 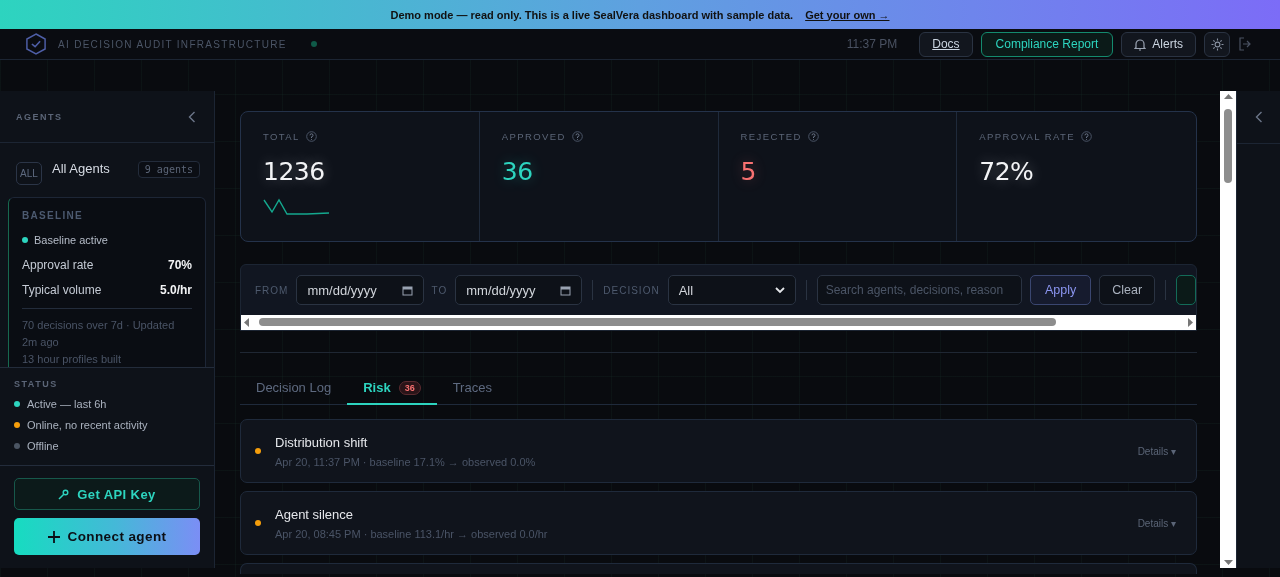 I want to click on stat-value: 5, so click(x=748, y=171).